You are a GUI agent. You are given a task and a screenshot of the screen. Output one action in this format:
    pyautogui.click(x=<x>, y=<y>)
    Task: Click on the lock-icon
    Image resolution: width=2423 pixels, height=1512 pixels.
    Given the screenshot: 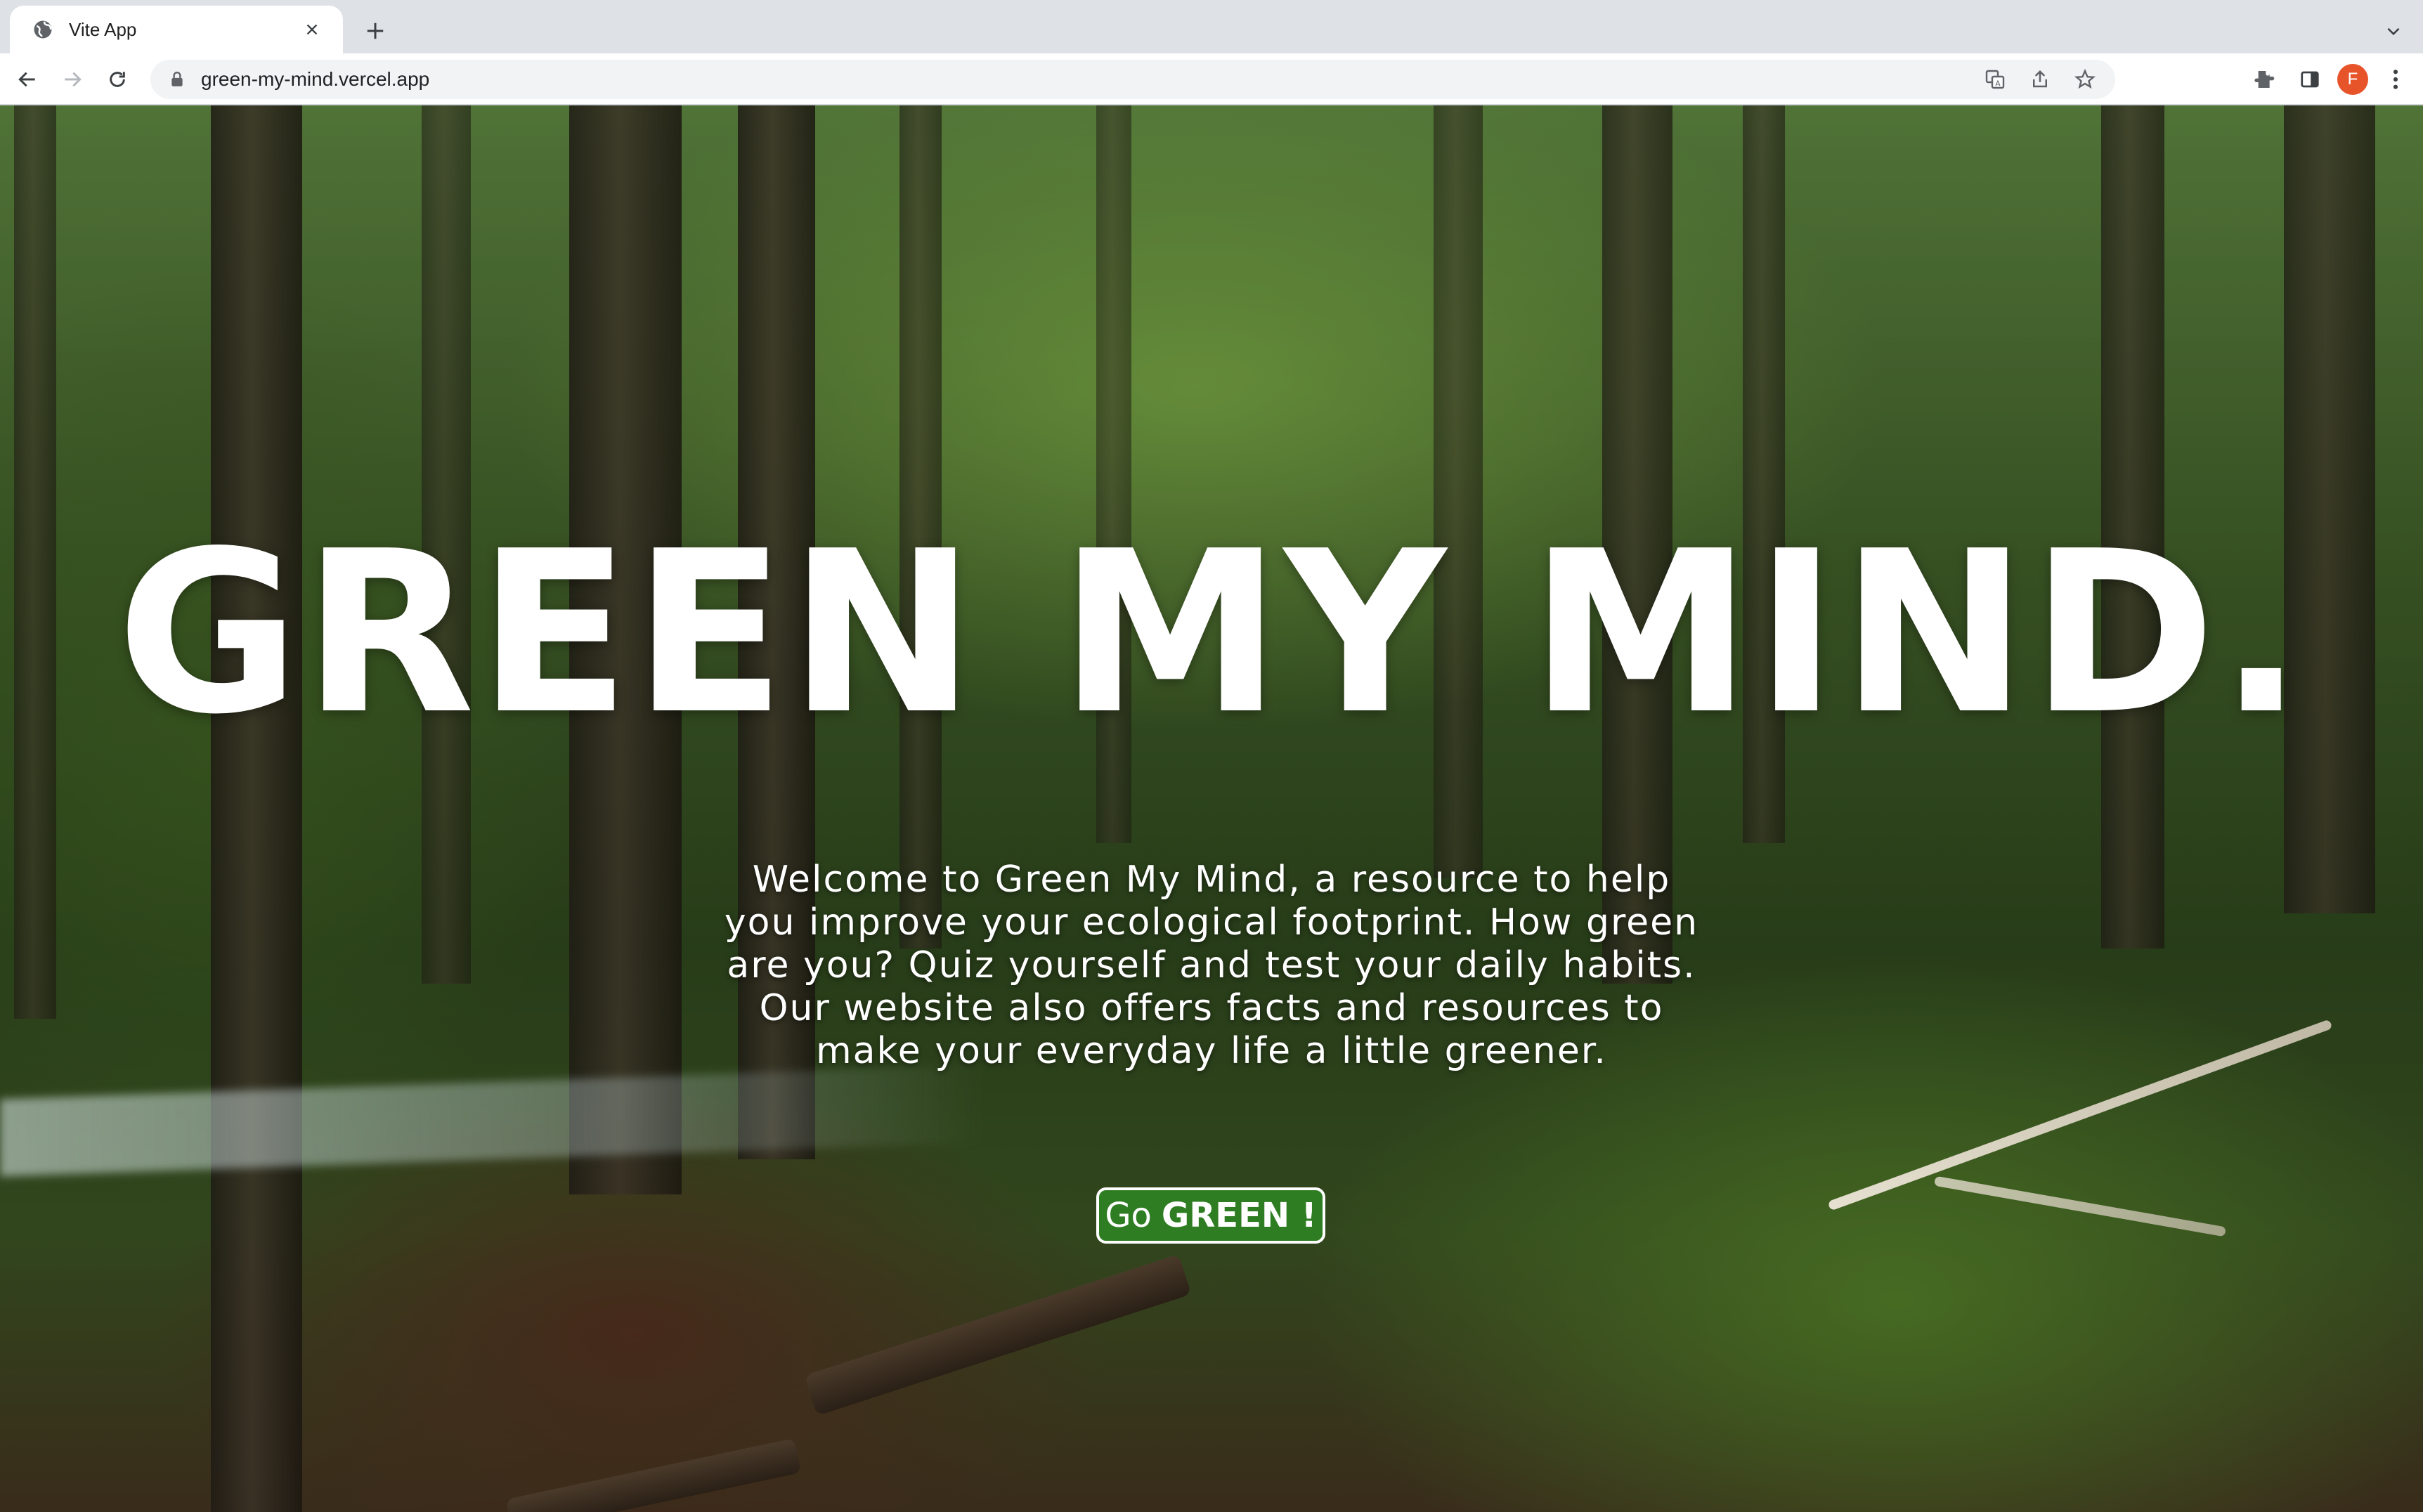 What is the action you would take?
    pyautogui.click(x=177, y=79)
    